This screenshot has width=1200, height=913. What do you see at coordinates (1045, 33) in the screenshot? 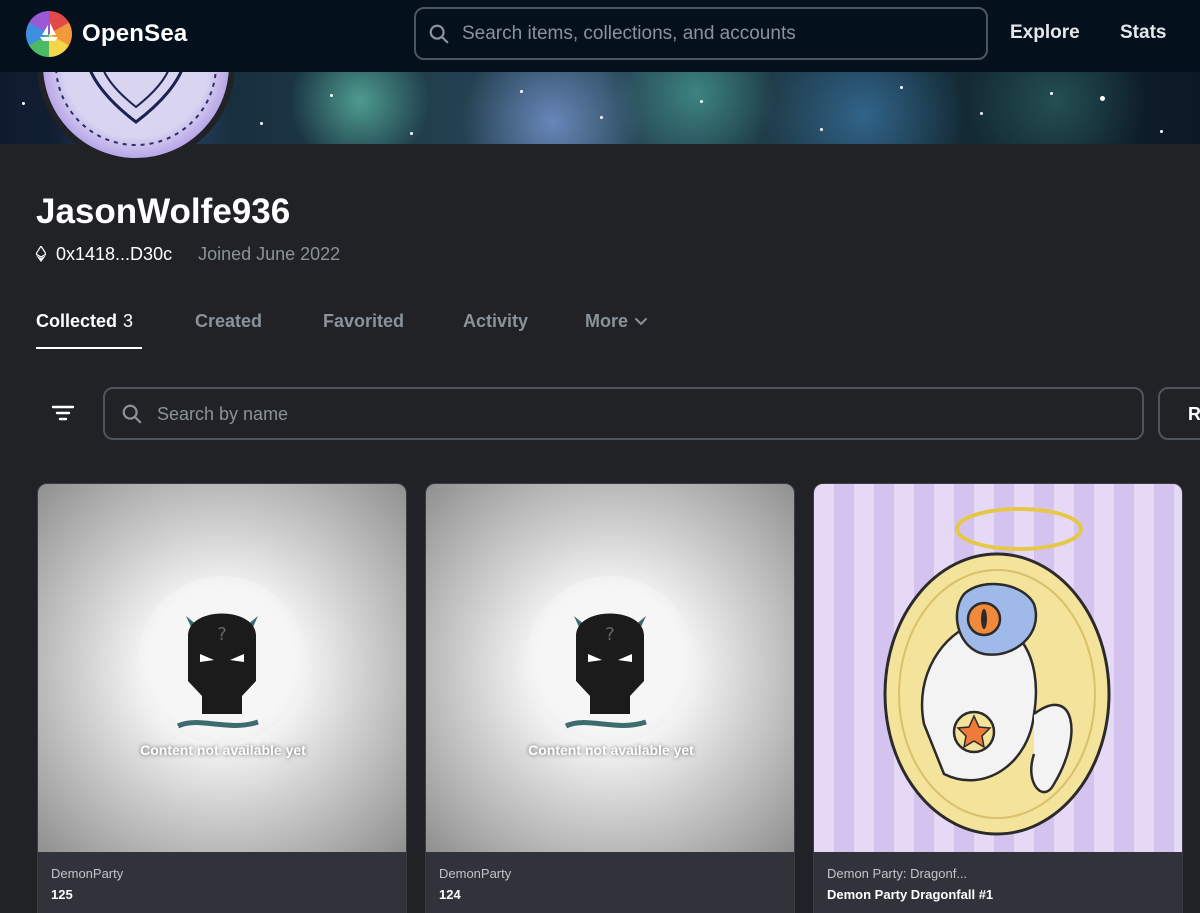
I see `nav-explore: Explore` at bounding box center [1045, 33].